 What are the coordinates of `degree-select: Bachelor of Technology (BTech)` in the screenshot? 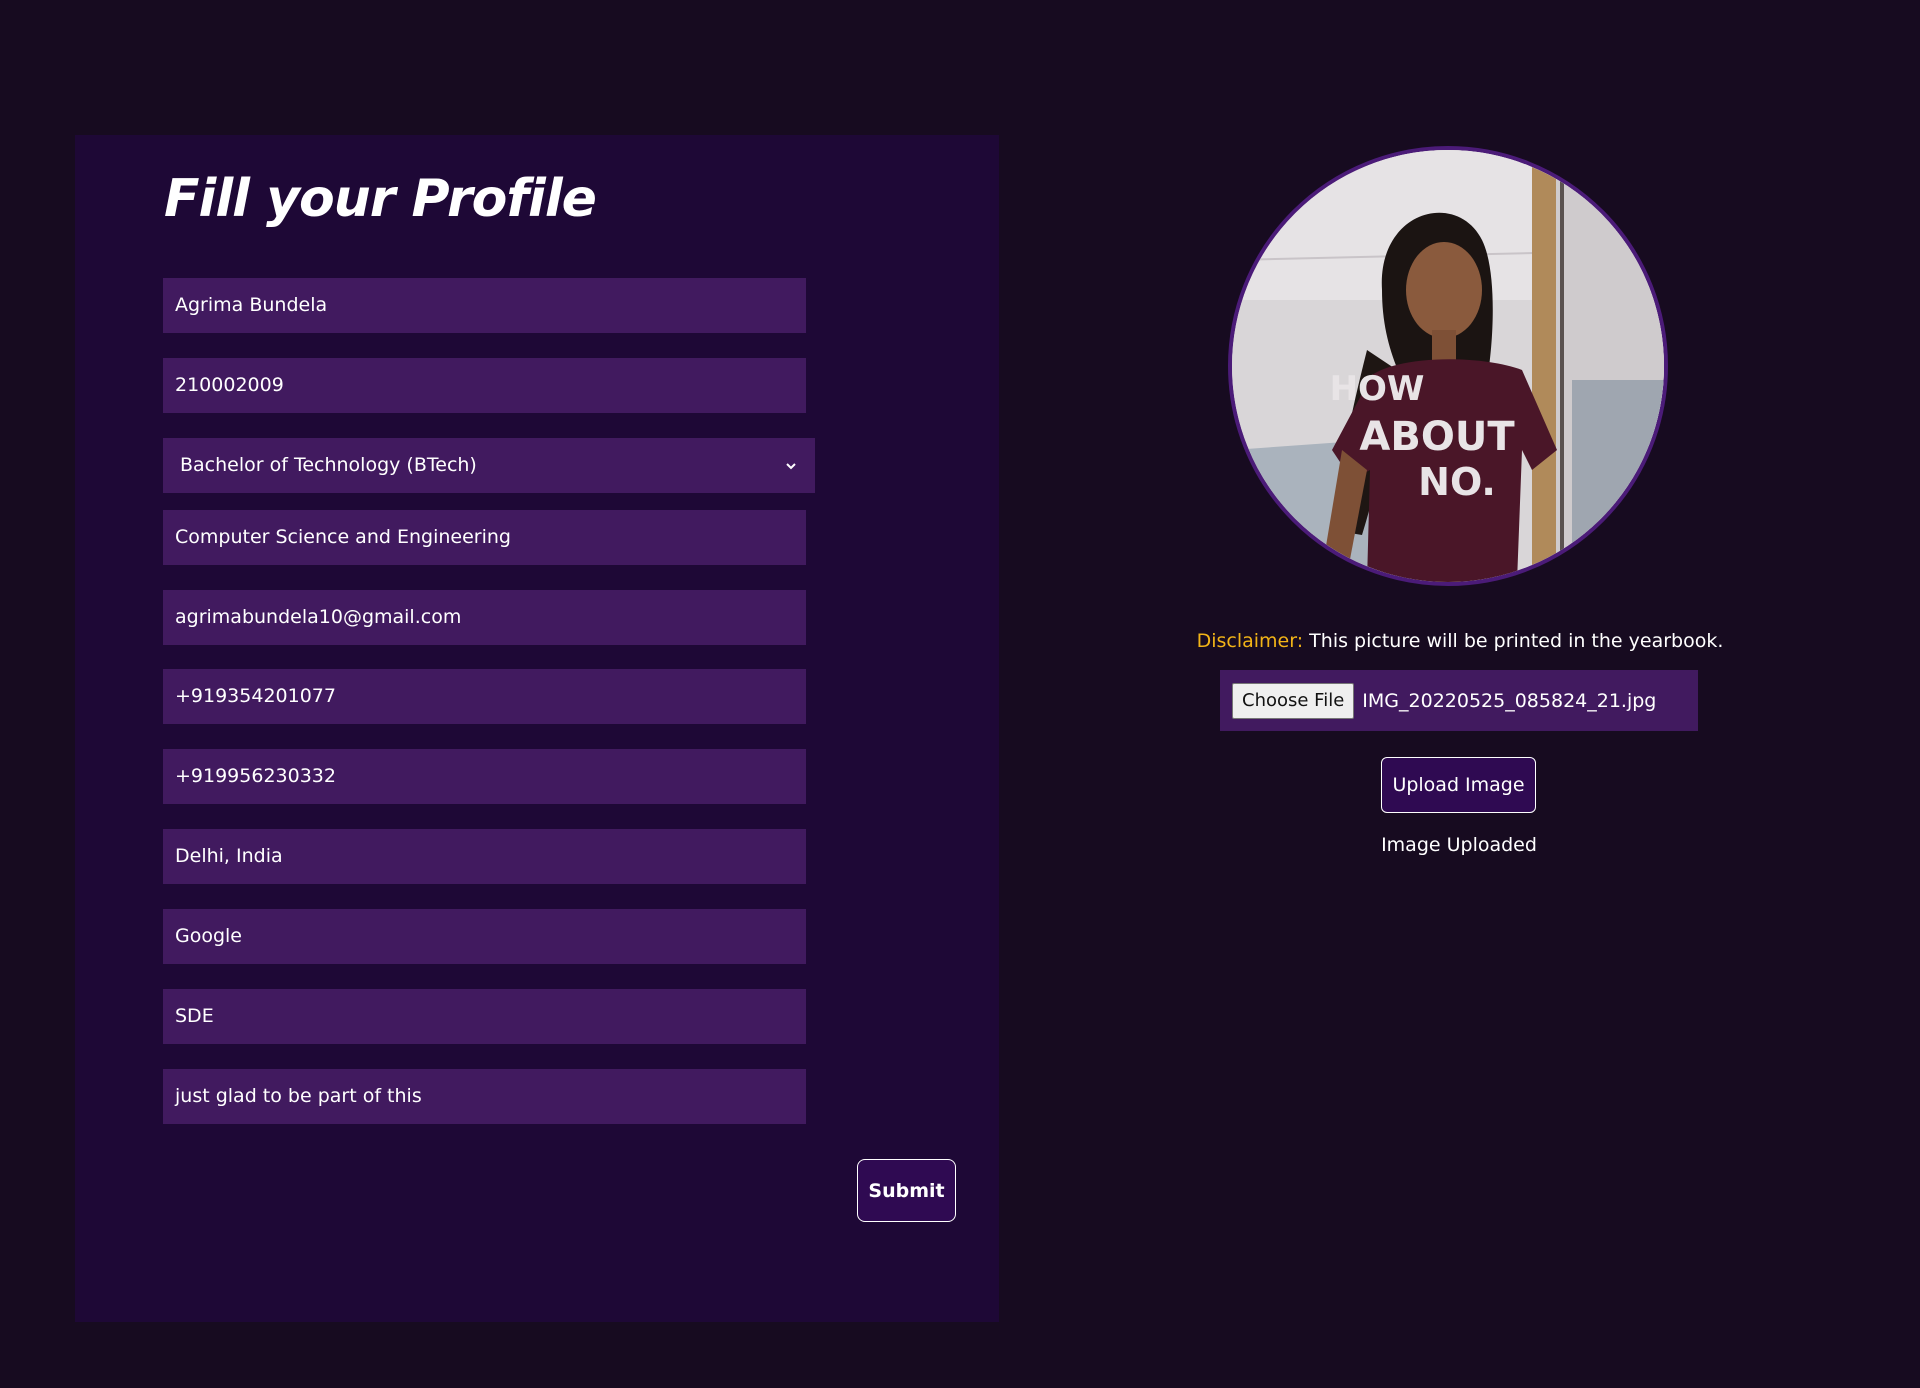 It's located at (489, 465).